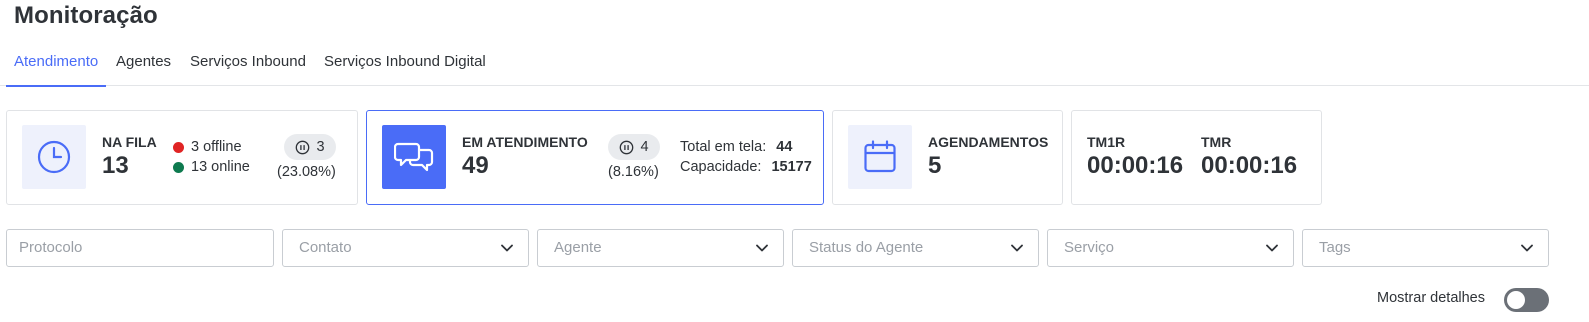 The height and width of the screenshot is (322, 1589). I want to click on page-title: Monitoração, so click(86, 15).